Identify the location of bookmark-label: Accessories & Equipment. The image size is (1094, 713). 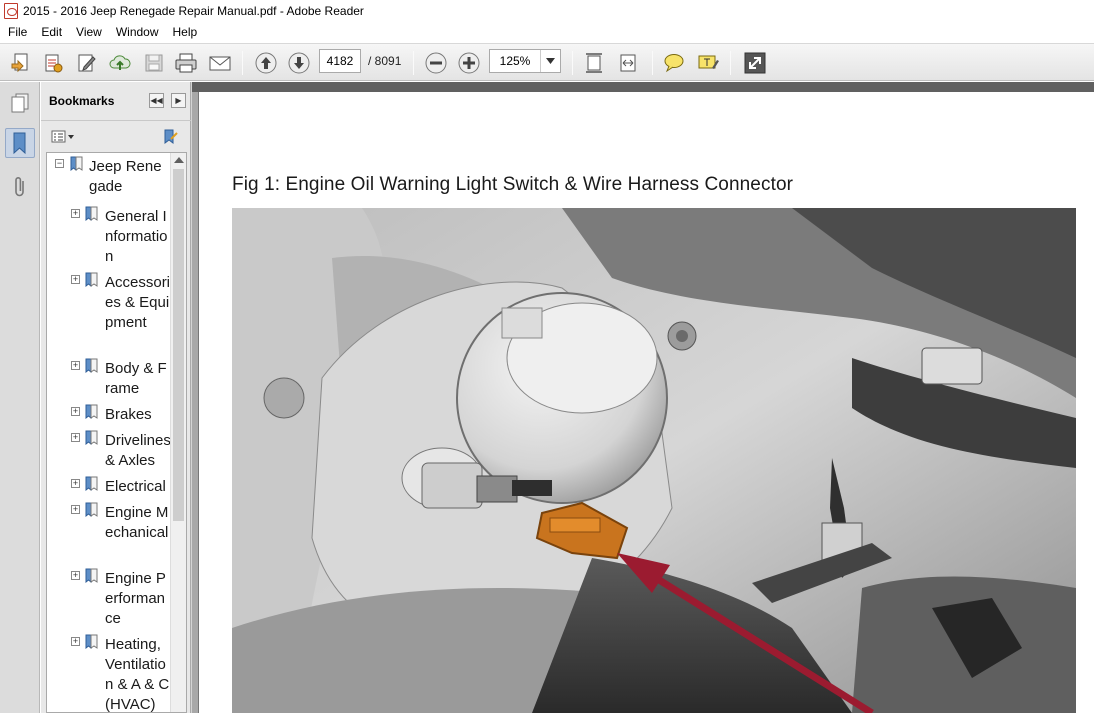
(138, 302).